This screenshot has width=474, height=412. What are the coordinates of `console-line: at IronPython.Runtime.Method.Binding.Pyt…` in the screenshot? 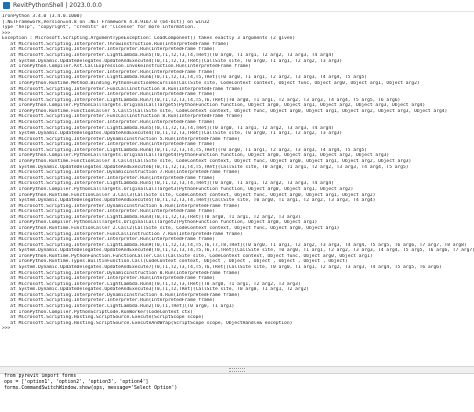 It's located at (211, 83).